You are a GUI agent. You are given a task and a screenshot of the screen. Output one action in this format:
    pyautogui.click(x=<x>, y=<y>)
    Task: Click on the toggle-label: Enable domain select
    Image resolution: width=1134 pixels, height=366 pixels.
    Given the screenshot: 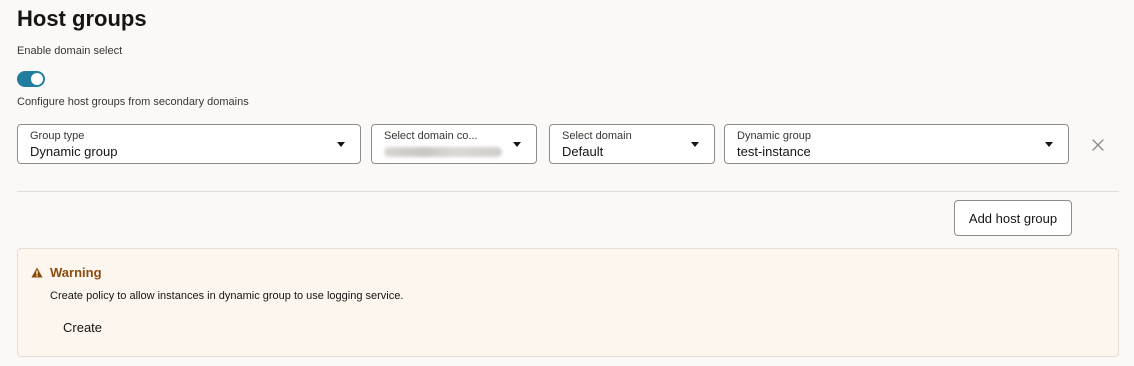 What is the action you would take?
    pyautogui.click(x=70, y=51)
    